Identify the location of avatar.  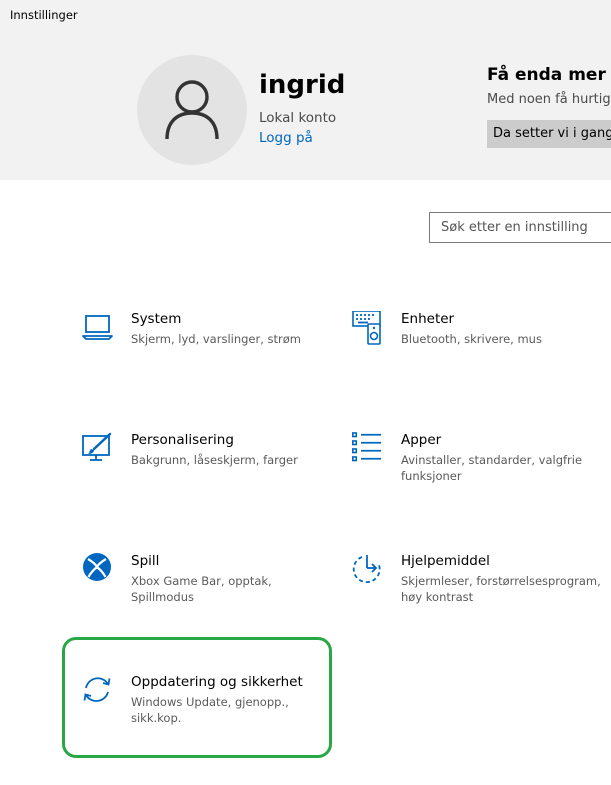
(192, 110).